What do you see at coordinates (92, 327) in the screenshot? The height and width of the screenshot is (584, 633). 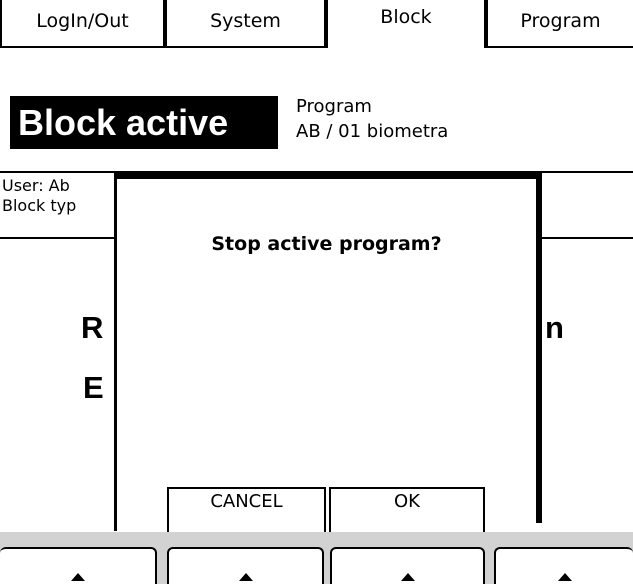 I see `background-text: R` at bounding box center [92, 327].